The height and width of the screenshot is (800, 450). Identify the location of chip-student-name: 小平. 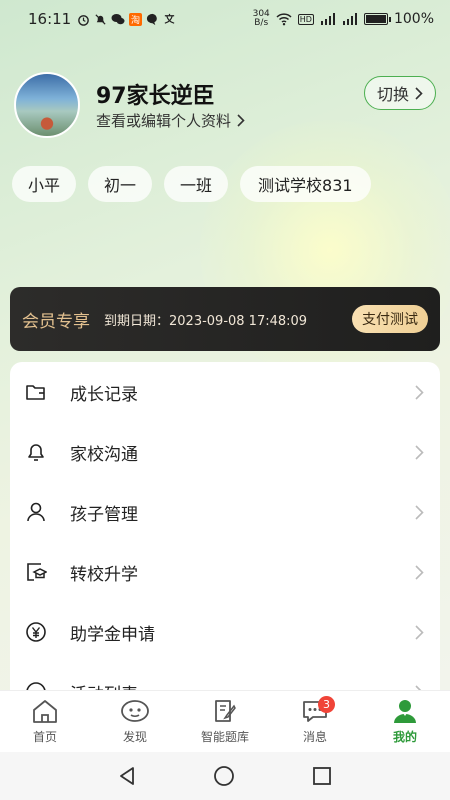
(44, 184).